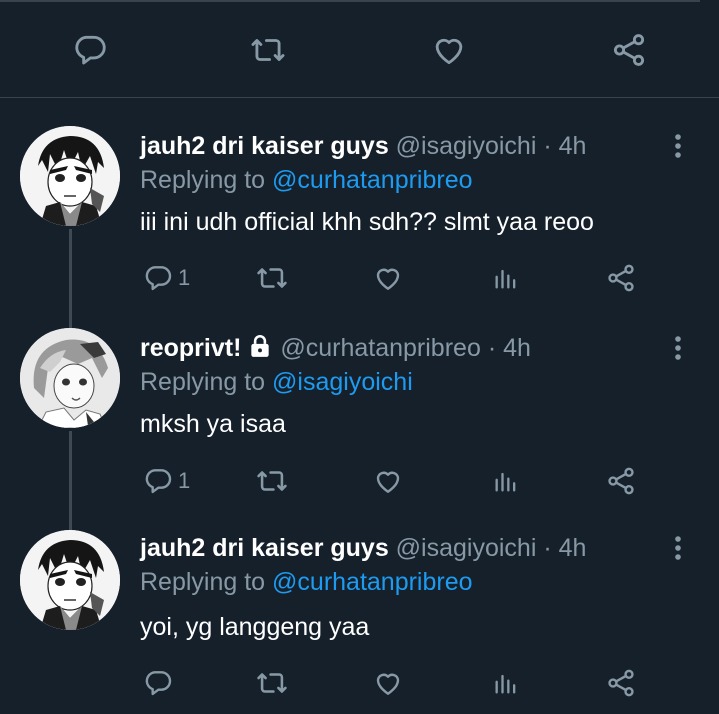 The image size is (719, 714). What do you see at coordinates (342, 382) in the screenshot?
I see `replying-to-mention: @isagiyoichi` at bounding box center [342, 382].